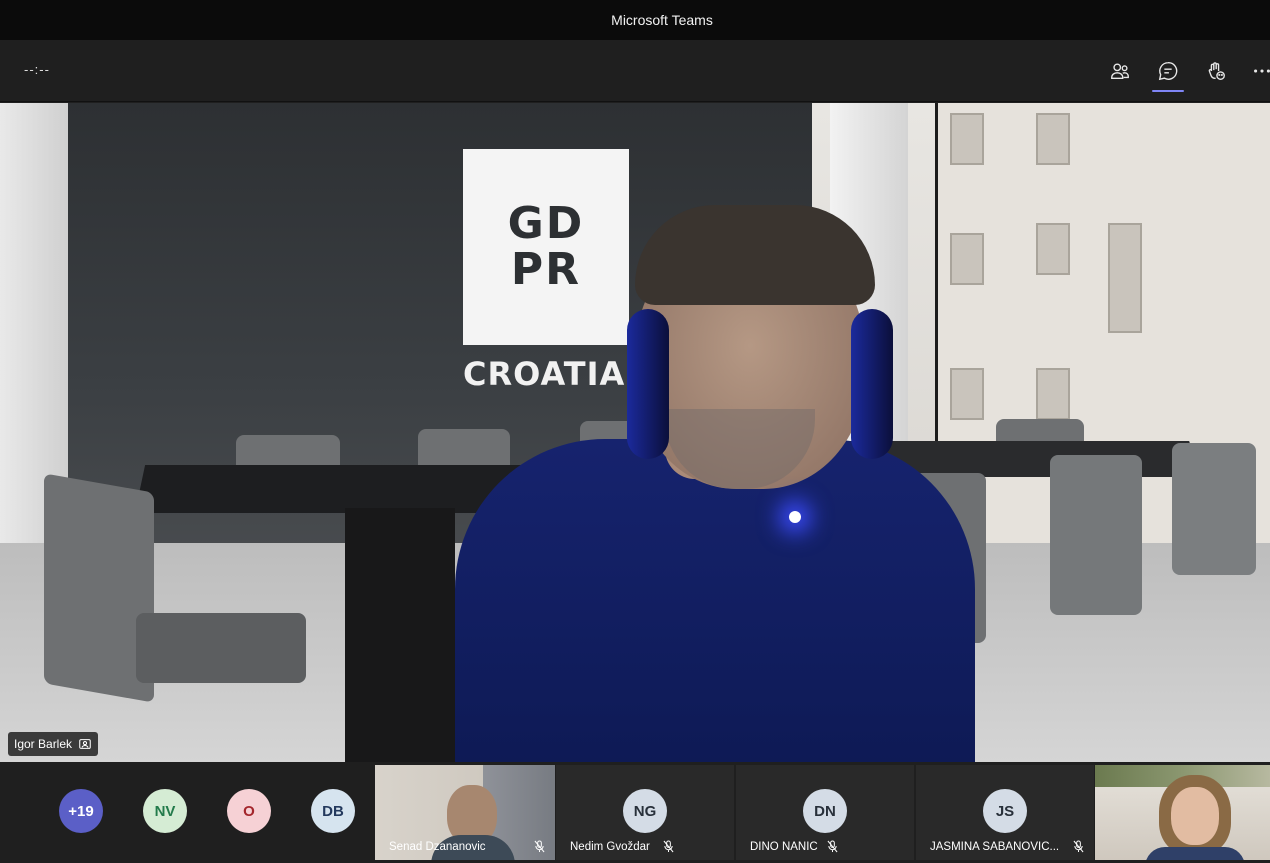  I want to click on participant-label: DINO NANIC, so click(827, 846).